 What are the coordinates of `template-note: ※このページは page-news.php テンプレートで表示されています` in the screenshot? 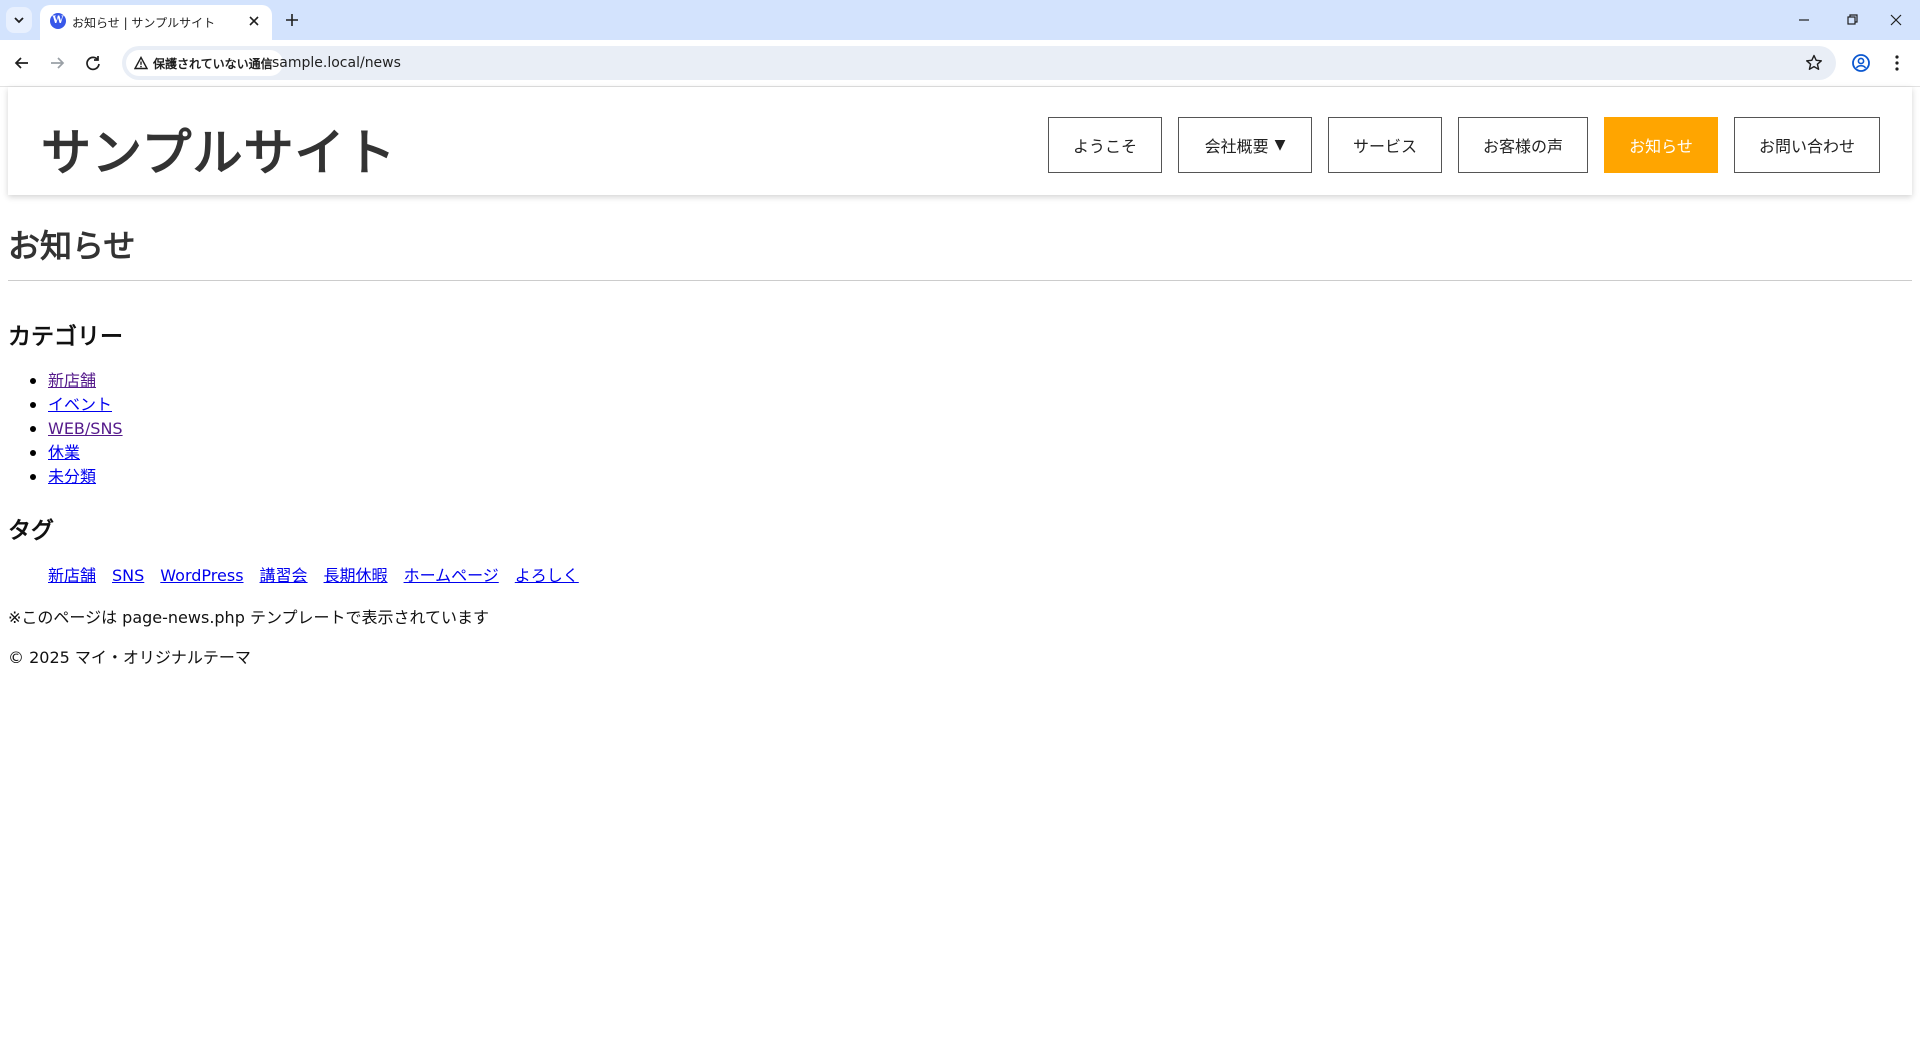 It's located at (248, 617).